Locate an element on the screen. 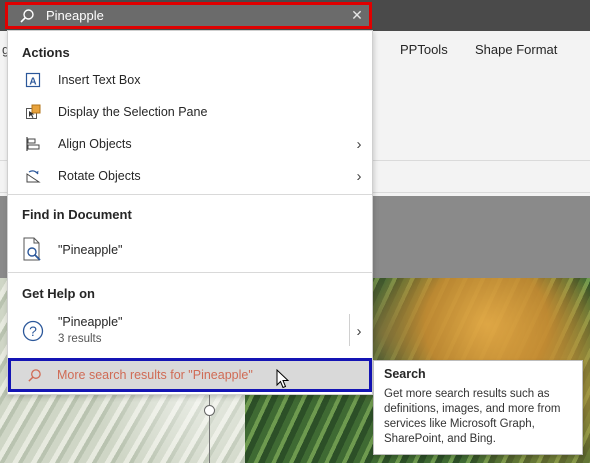 The width and height of the screenshot is (590, 463). help-result: ? "Pineapple" 3 results › is located at coordinates (190, 331).